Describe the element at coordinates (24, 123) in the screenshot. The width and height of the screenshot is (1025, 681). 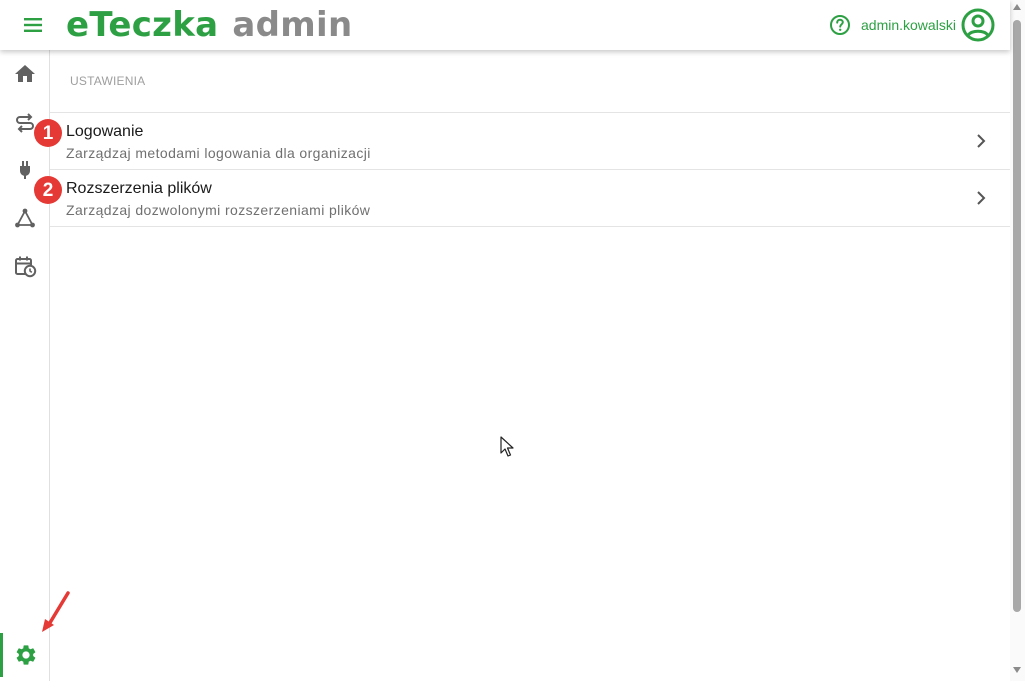
I see `swap-arrows-icon` at that location.